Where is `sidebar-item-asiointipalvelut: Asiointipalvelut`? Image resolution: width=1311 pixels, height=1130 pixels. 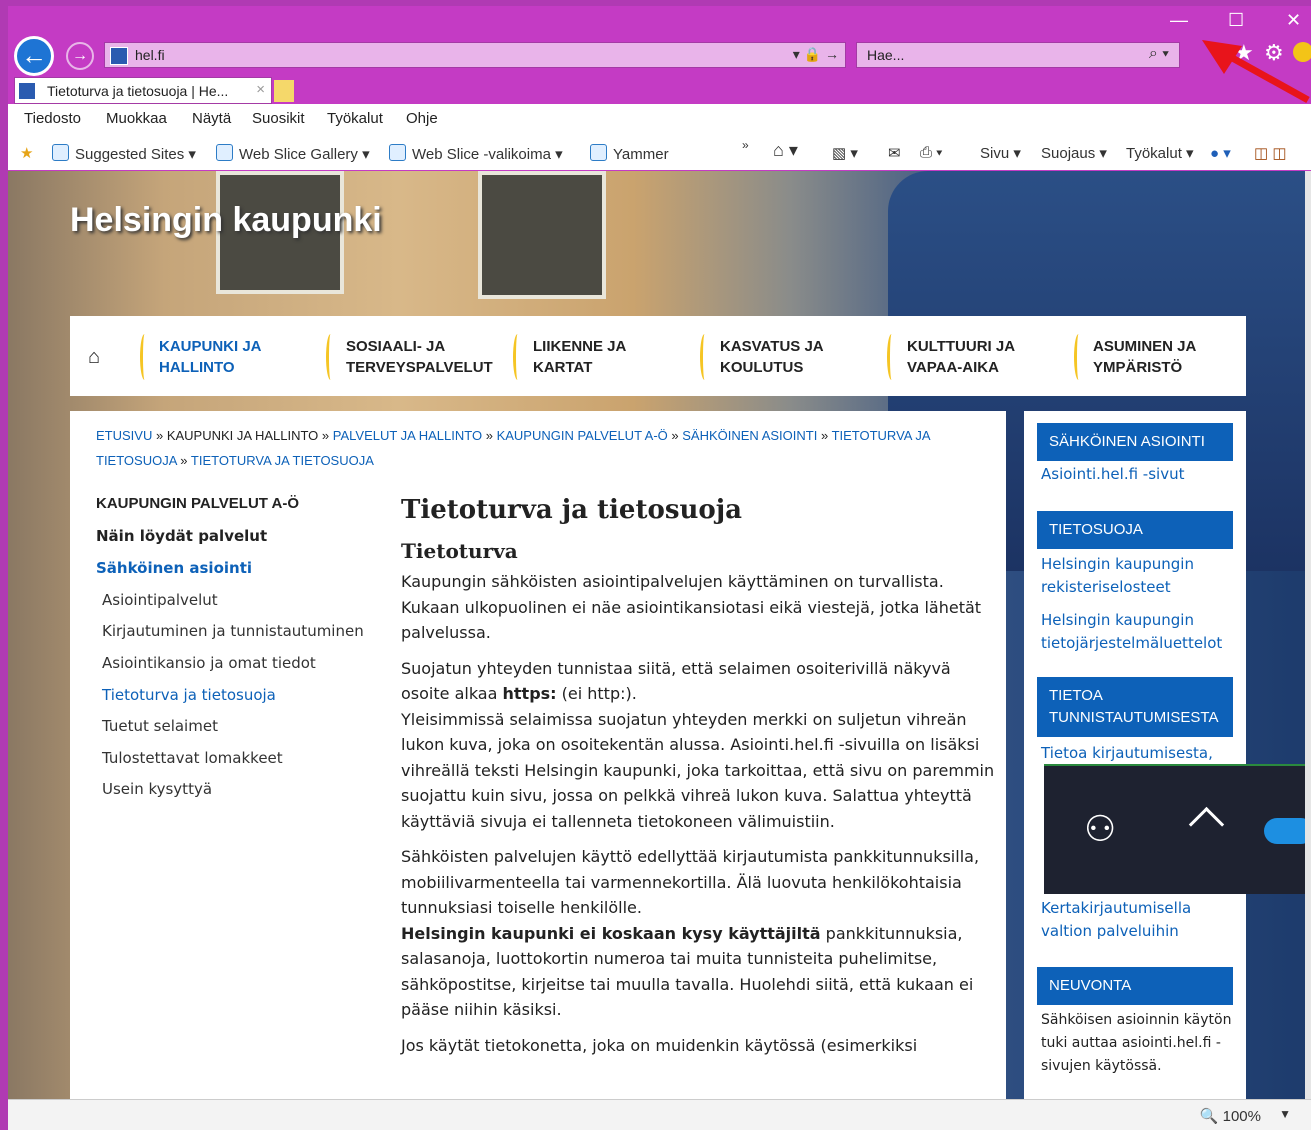 sidebar-item-asiointipalvelut: Asiointipalvelut is located at coordinates (160, 600).